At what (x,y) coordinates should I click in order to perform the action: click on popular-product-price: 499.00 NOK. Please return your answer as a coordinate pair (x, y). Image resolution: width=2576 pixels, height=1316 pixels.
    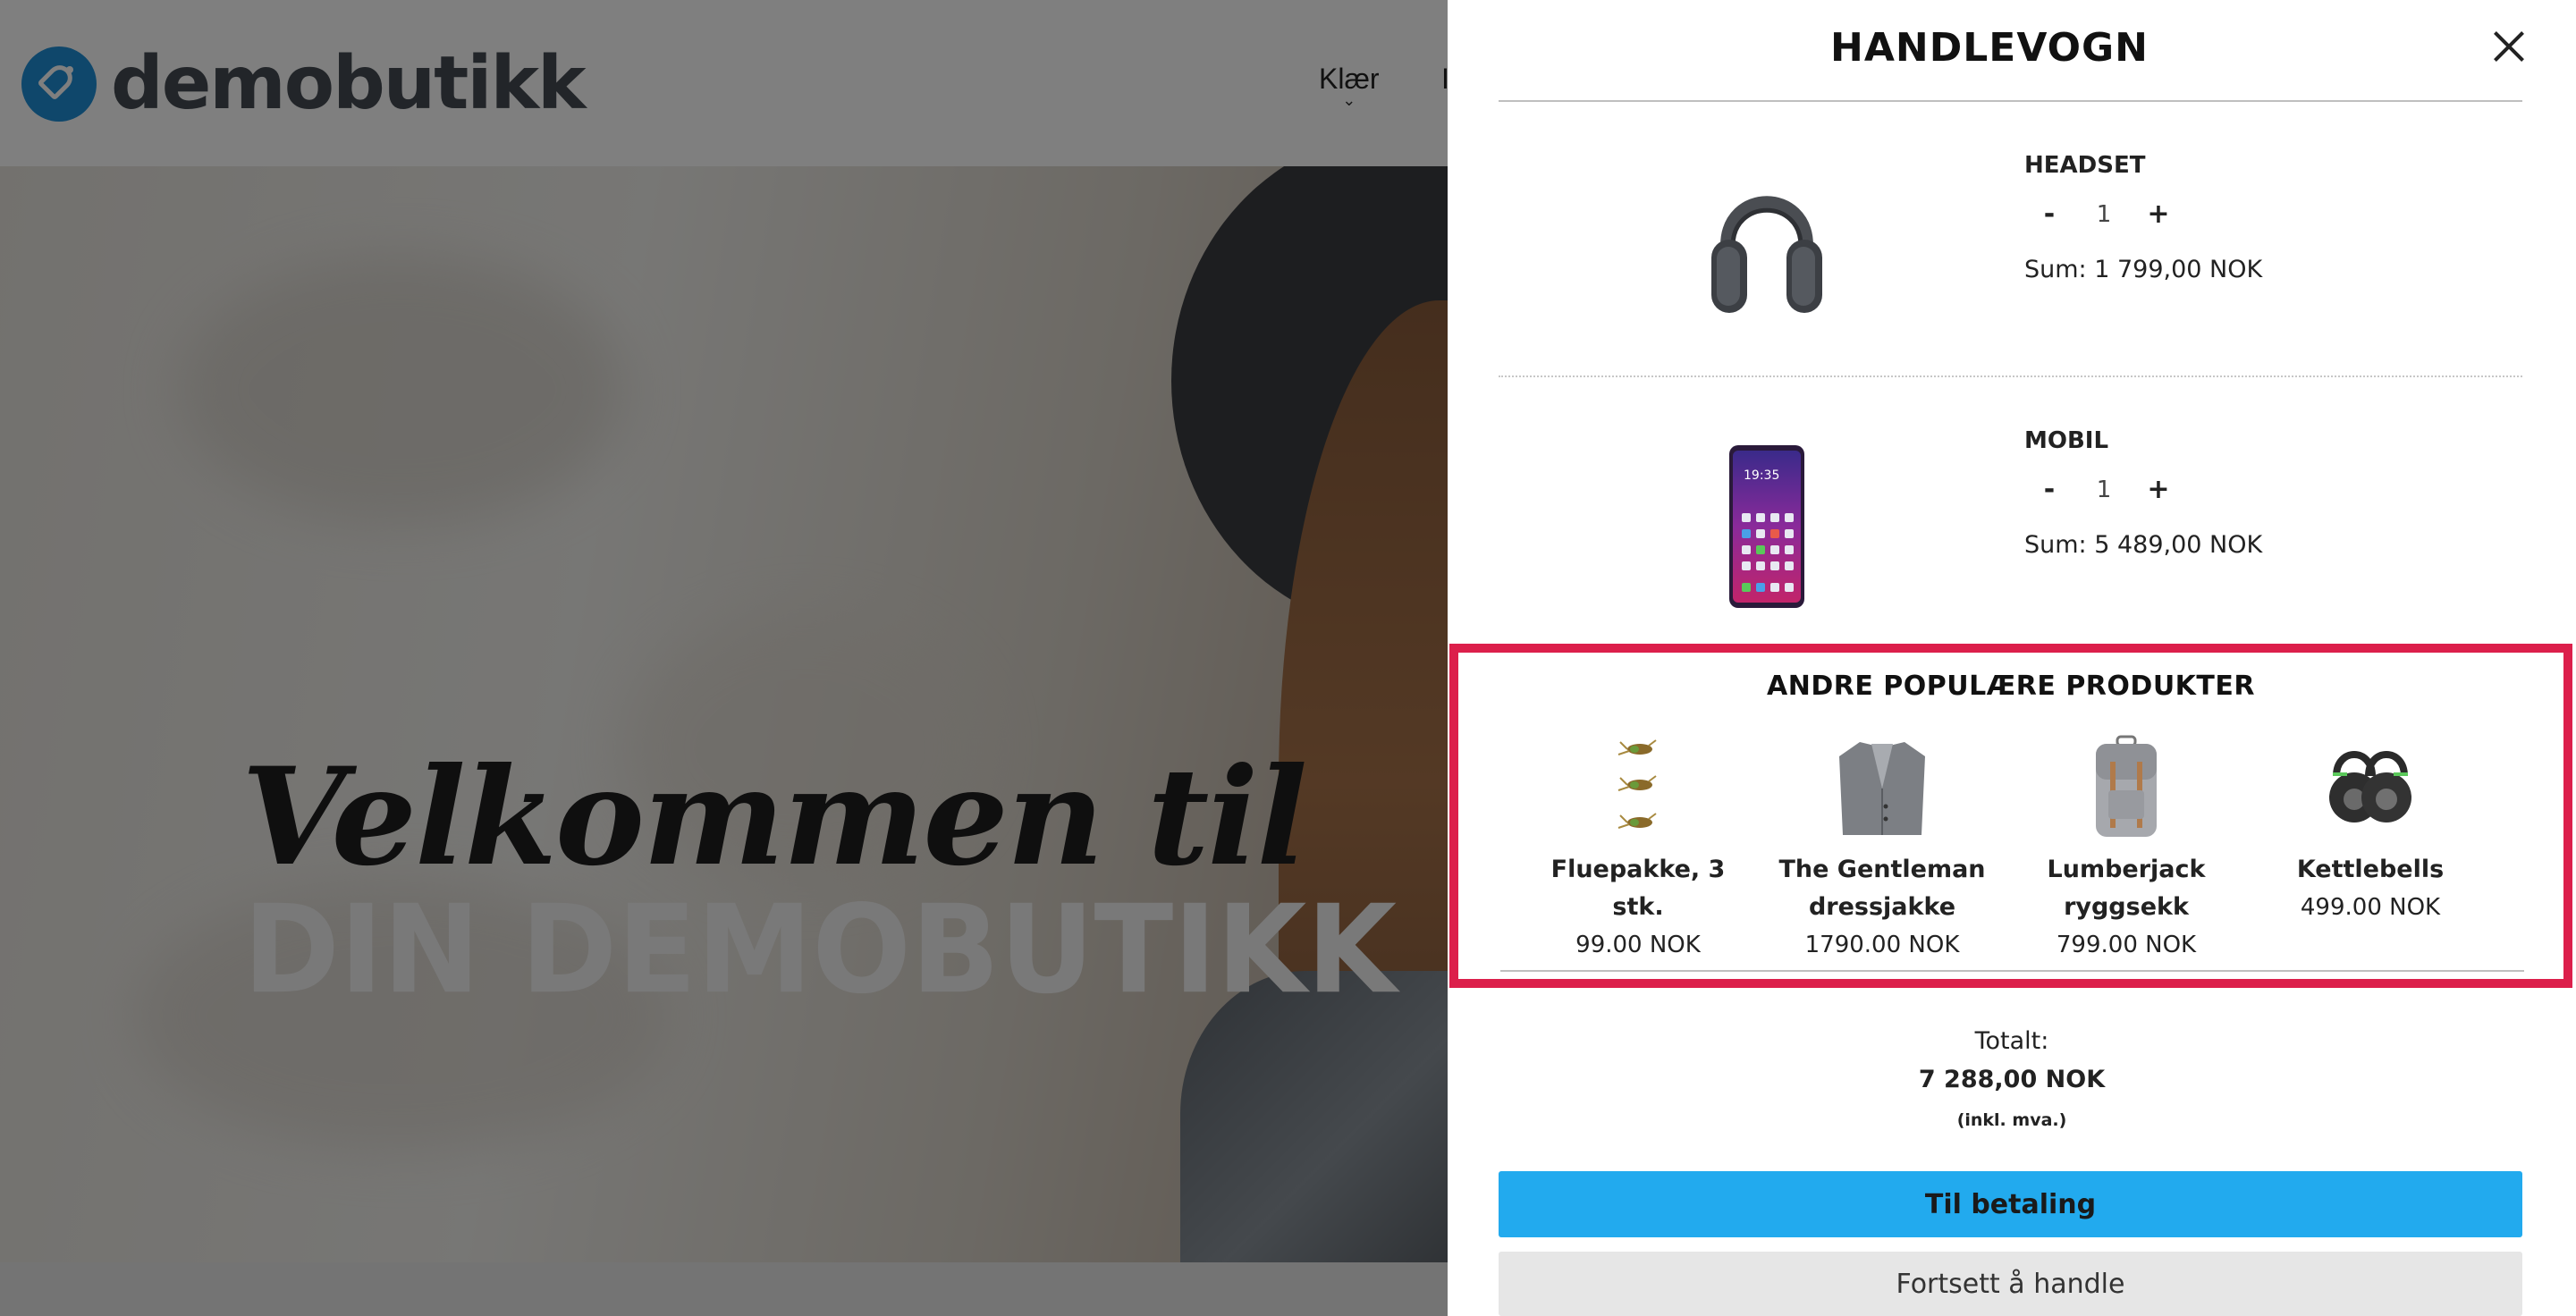
    Looking at the image, I should click on (2370, 907).